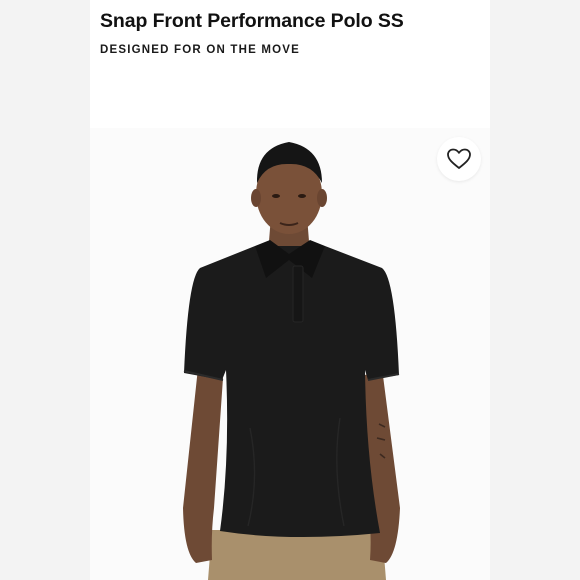 This screenshot has height=580, width=580. I want to click on right-ear, so click(322, 198).